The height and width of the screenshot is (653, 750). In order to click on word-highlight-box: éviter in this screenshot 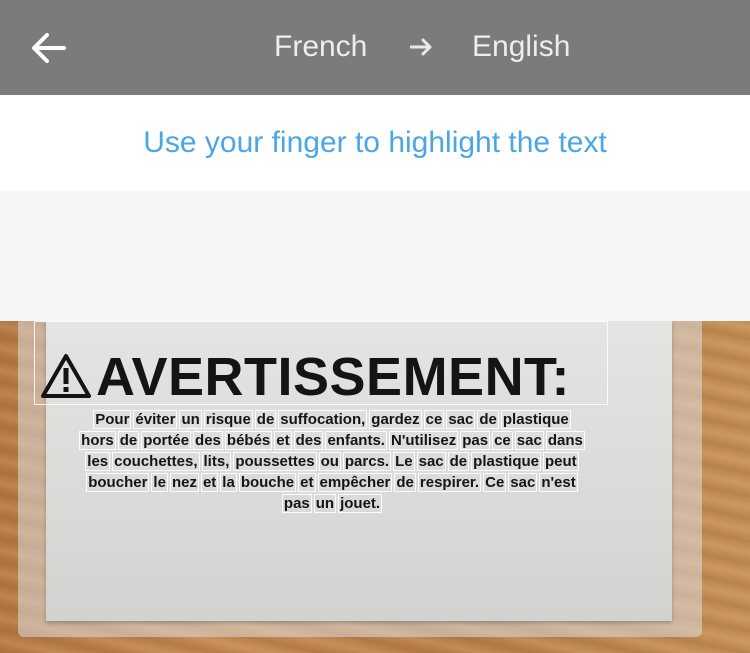, I will do `click(155, 419)`.